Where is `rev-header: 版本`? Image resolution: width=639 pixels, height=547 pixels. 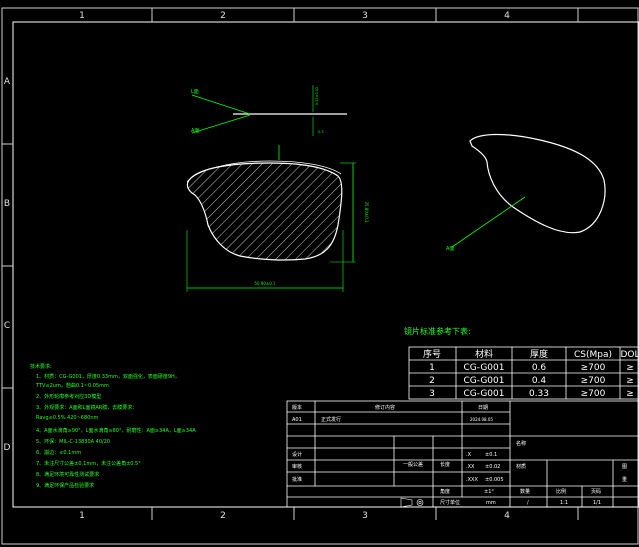 rev-header: 版本 is located at coordinates (297, 407).